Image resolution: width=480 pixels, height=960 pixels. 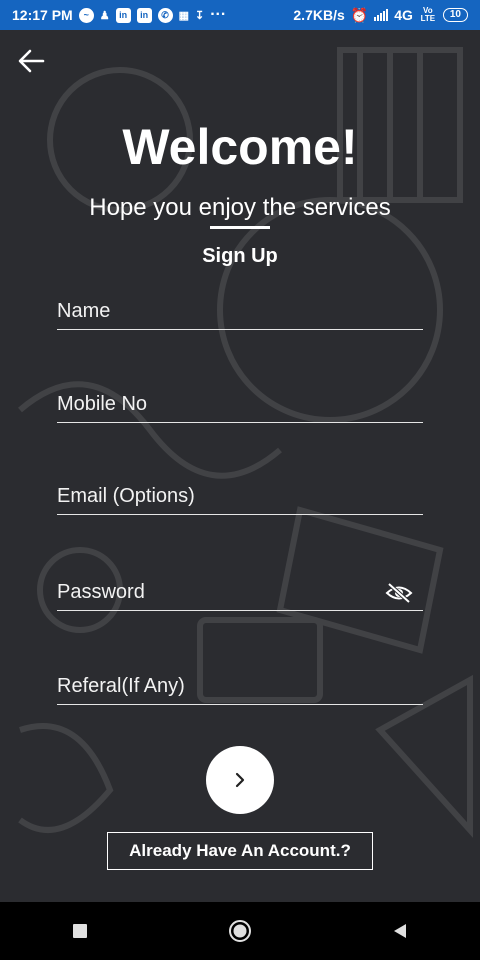 What do you see at coordinates (102, 404) in the screenshot?
I see `mobile-field-label: Mobile No` at bounding box center [102, 404].